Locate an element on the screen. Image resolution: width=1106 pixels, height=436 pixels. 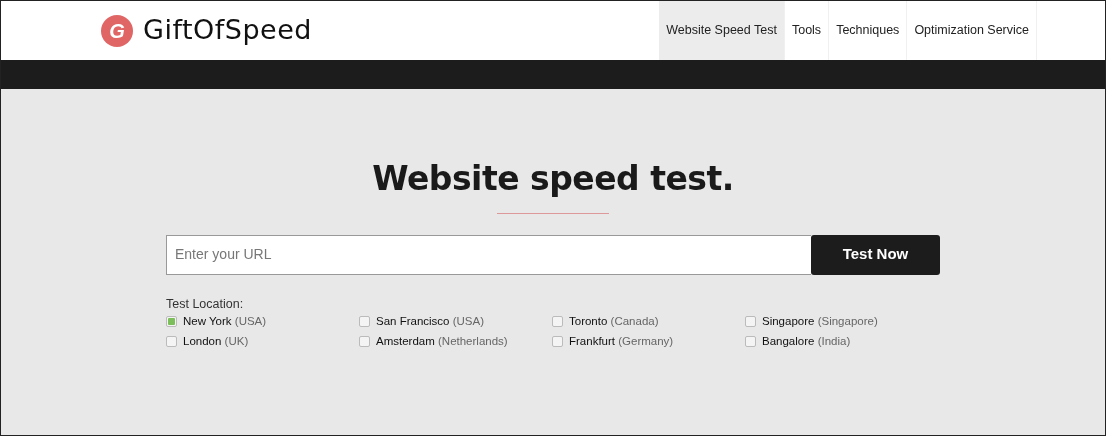
test-now-button: Test Now is located at coordinates (875, 254).